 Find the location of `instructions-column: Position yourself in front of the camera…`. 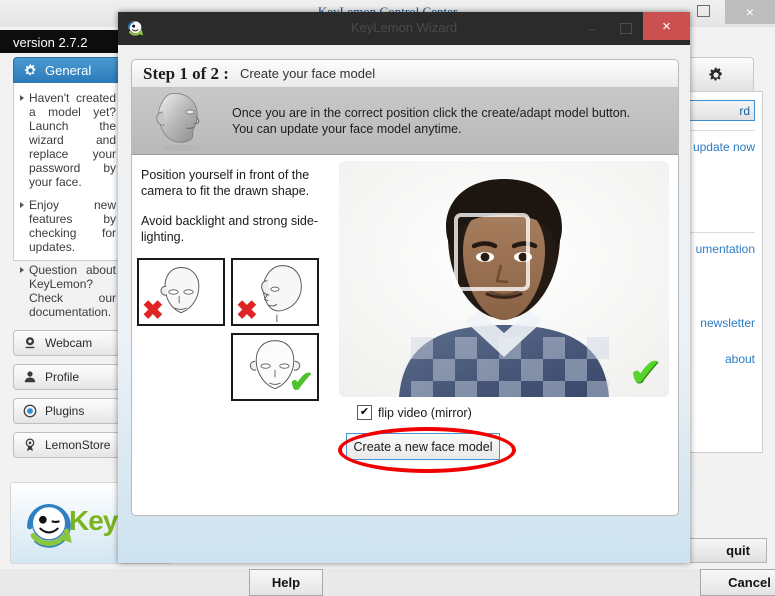

instructions-column: Position yourself in front of the camera… is located at coordinates (236, 213).